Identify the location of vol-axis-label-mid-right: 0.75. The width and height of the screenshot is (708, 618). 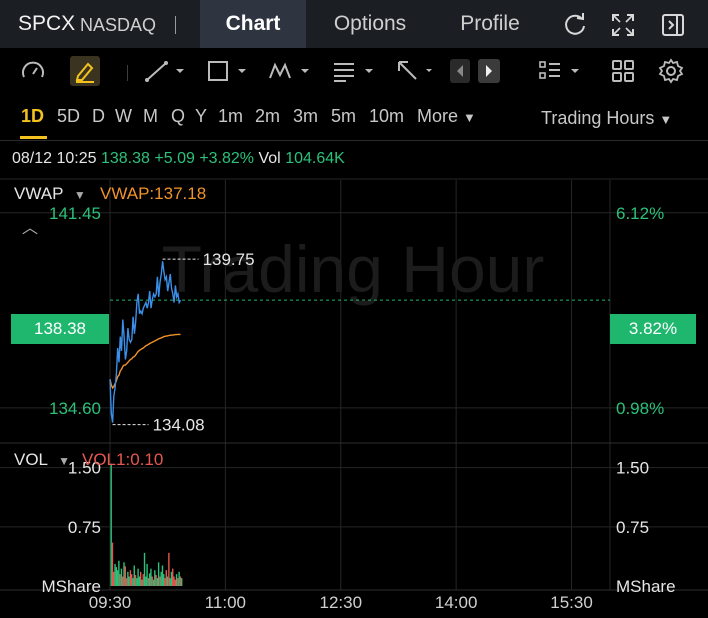
(632, 527).